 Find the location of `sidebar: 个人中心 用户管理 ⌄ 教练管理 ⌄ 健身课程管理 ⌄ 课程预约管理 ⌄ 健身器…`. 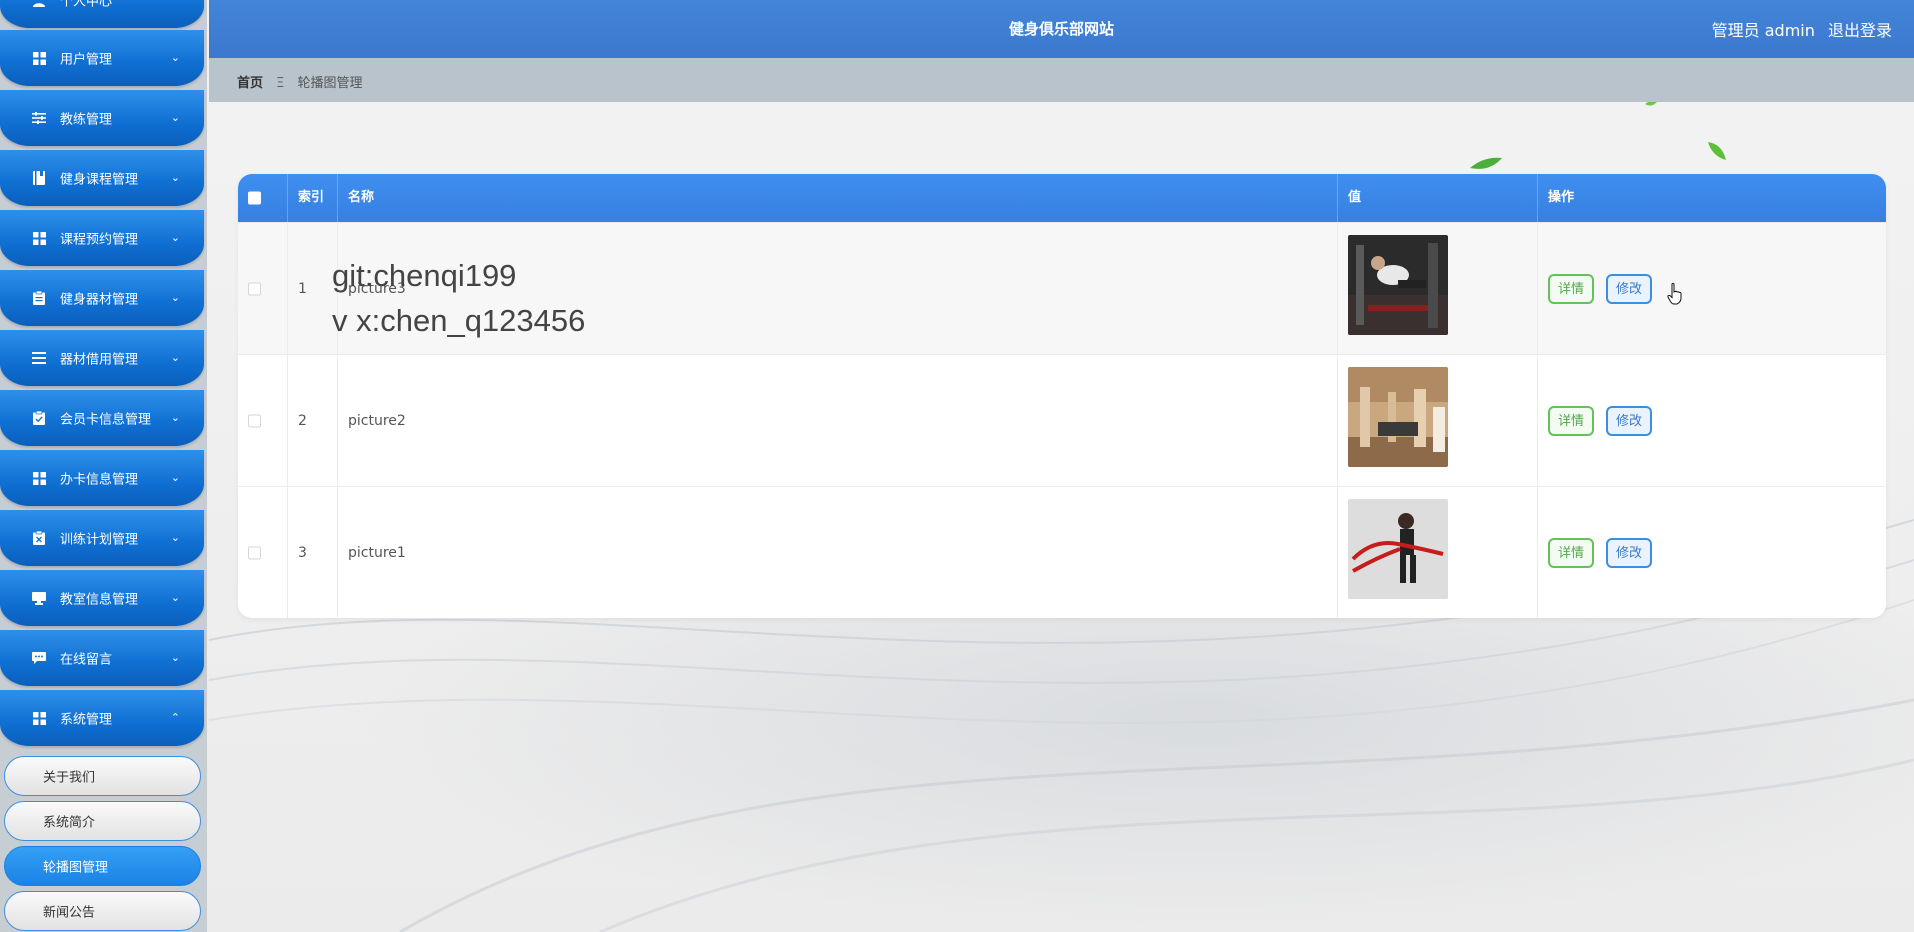

sidebar: 个人中心 用户管理 ⌄ 教练管理 ⌄ 健身课程管理 ⌄ 课程预约管理 ⌄ 健身器… is located at coordinates (103, 466).